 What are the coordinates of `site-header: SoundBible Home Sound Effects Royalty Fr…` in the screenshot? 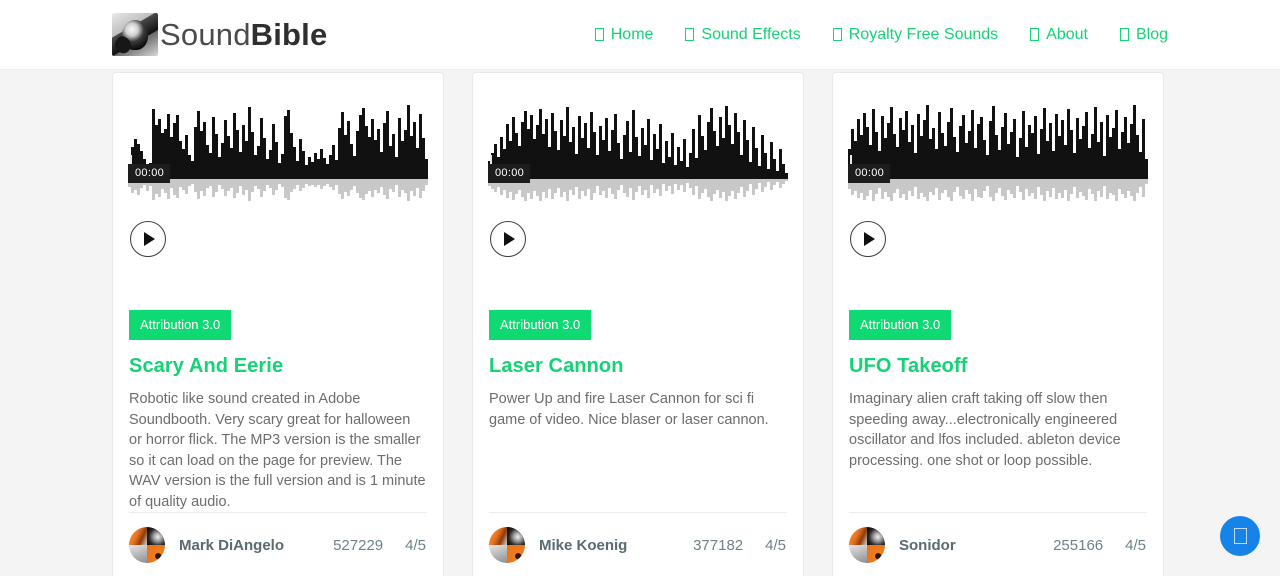 It's located at (640, 35).